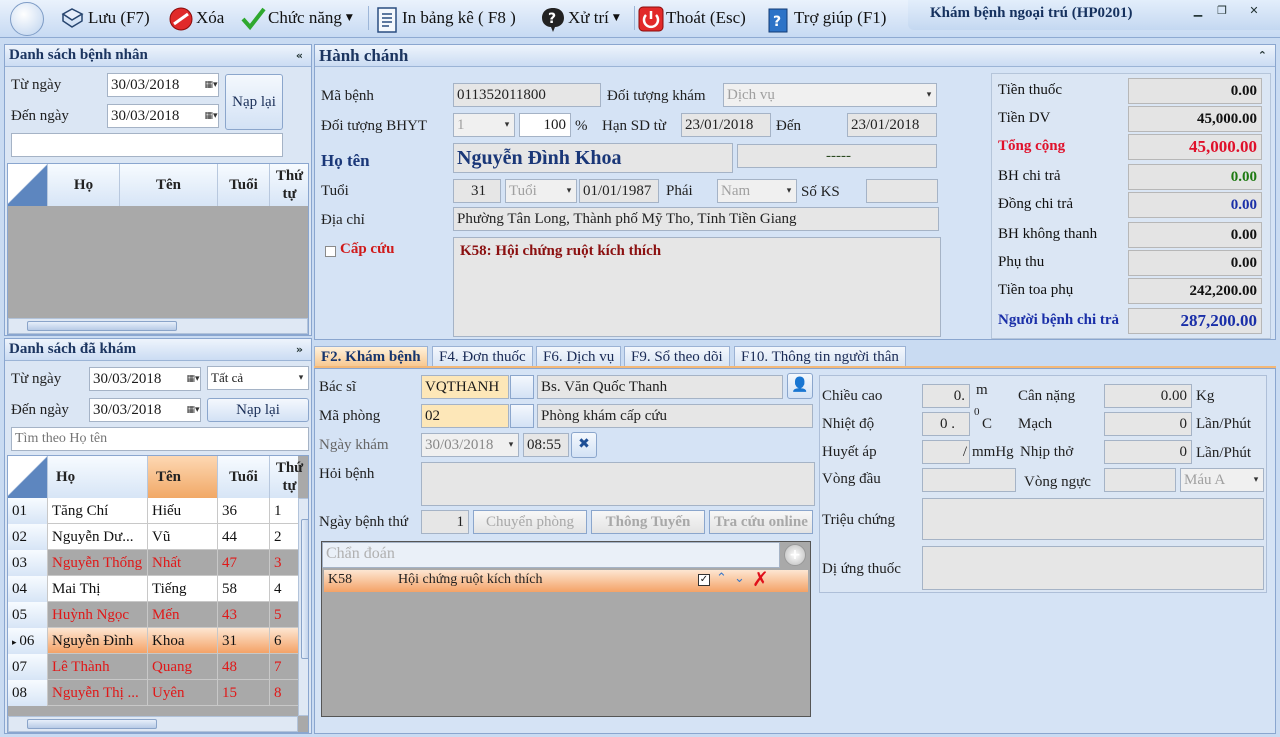 The image size is (1280, 737). Describe the element at coordinates (1254, 11) in the screenshot. I see `close-icon: ✕` at that location.